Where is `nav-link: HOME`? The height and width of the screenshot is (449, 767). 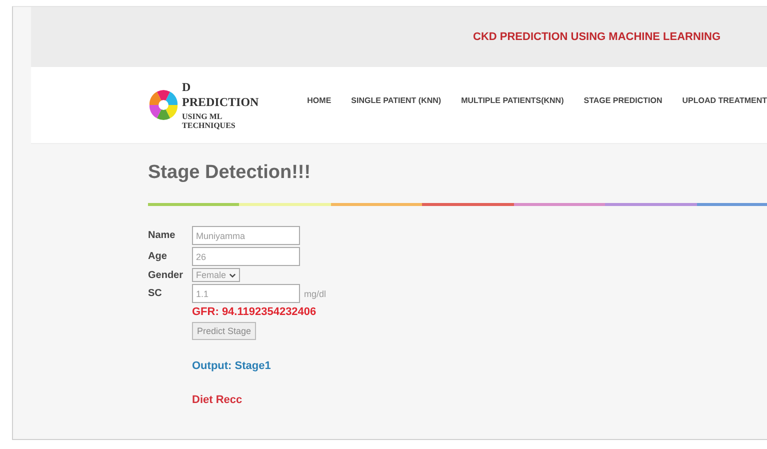 nav-link: HOME is located at coordinates (319, 100).